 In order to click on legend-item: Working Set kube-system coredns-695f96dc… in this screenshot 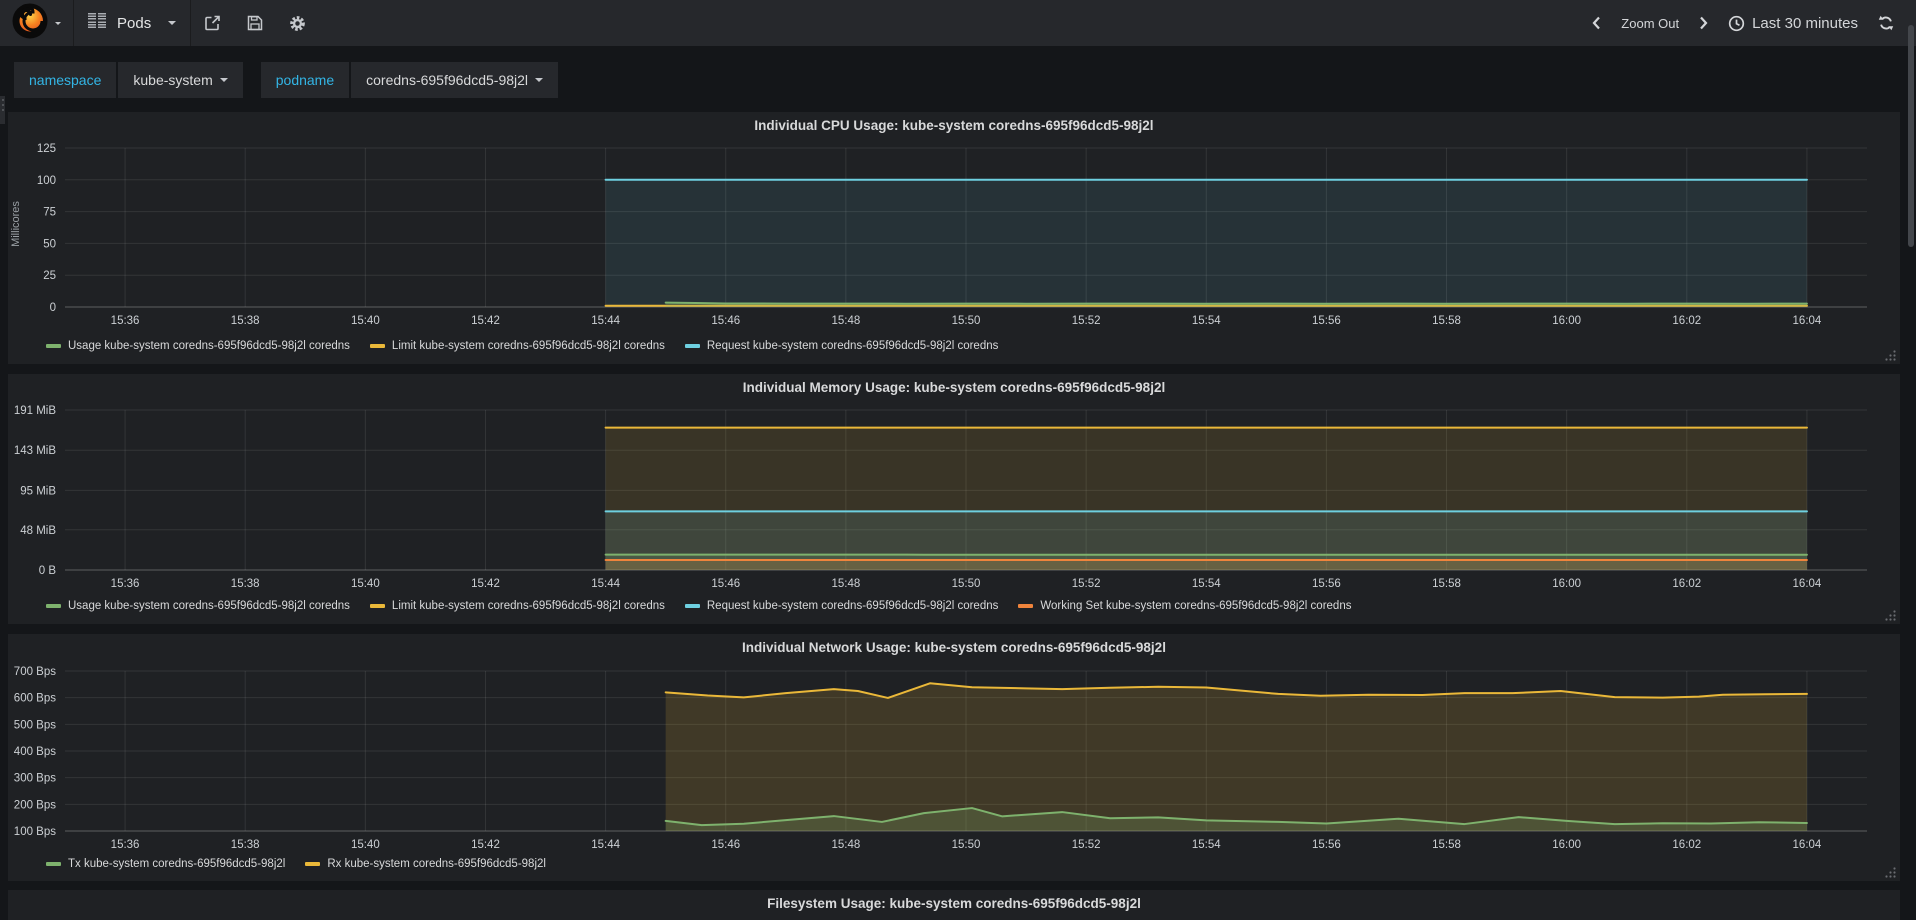, I will do `click(1184, 606)`.